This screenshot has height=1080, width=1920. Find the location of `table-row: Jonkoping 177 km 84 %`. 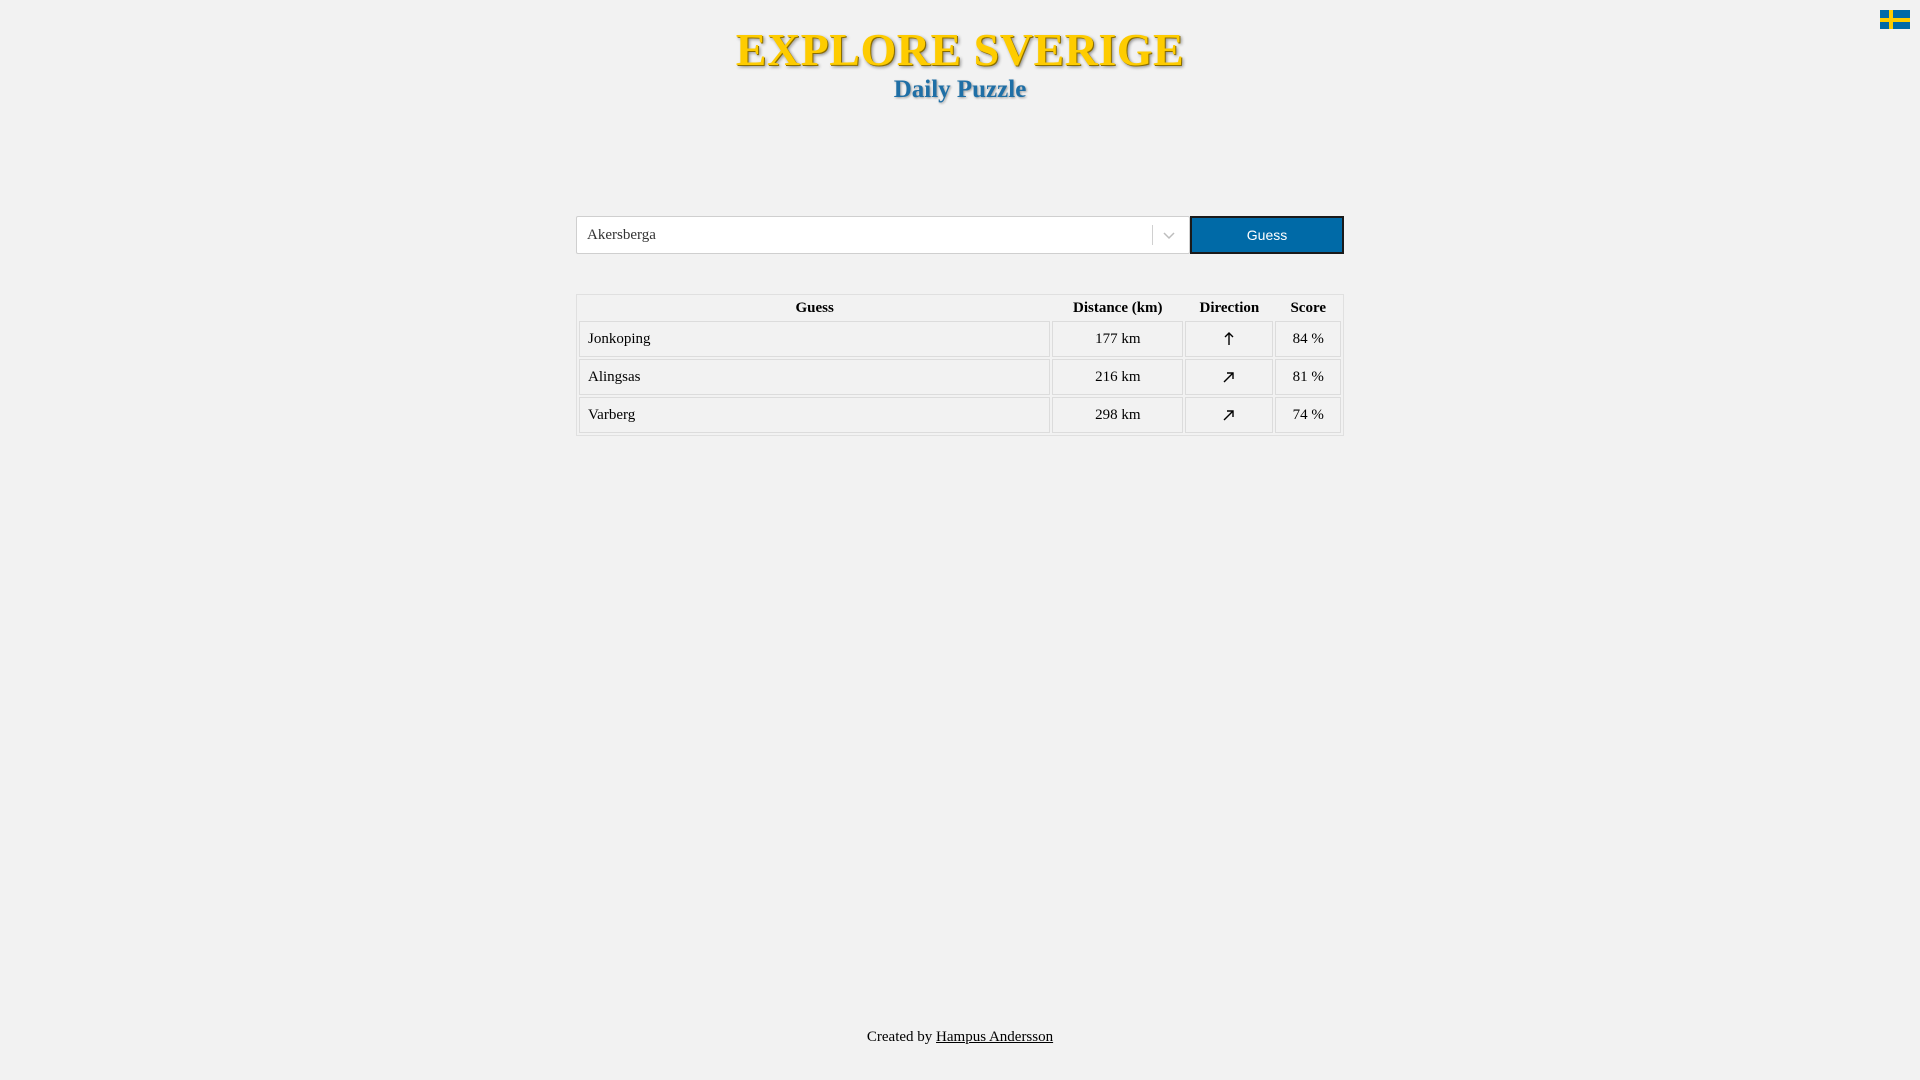

table-row: Jonkoping 177 km 84 % is located at coordinates (960, 339).